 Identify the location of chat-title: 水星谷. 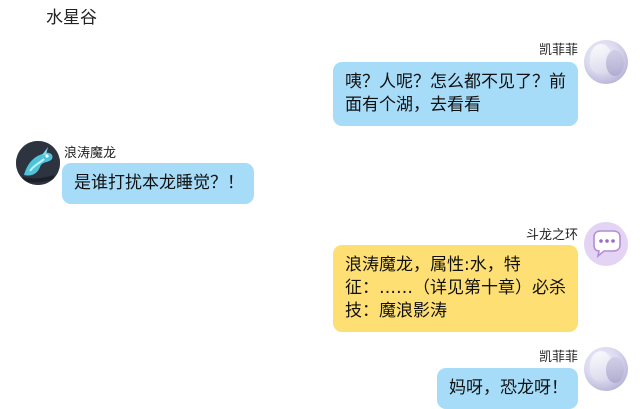
(71, 18).